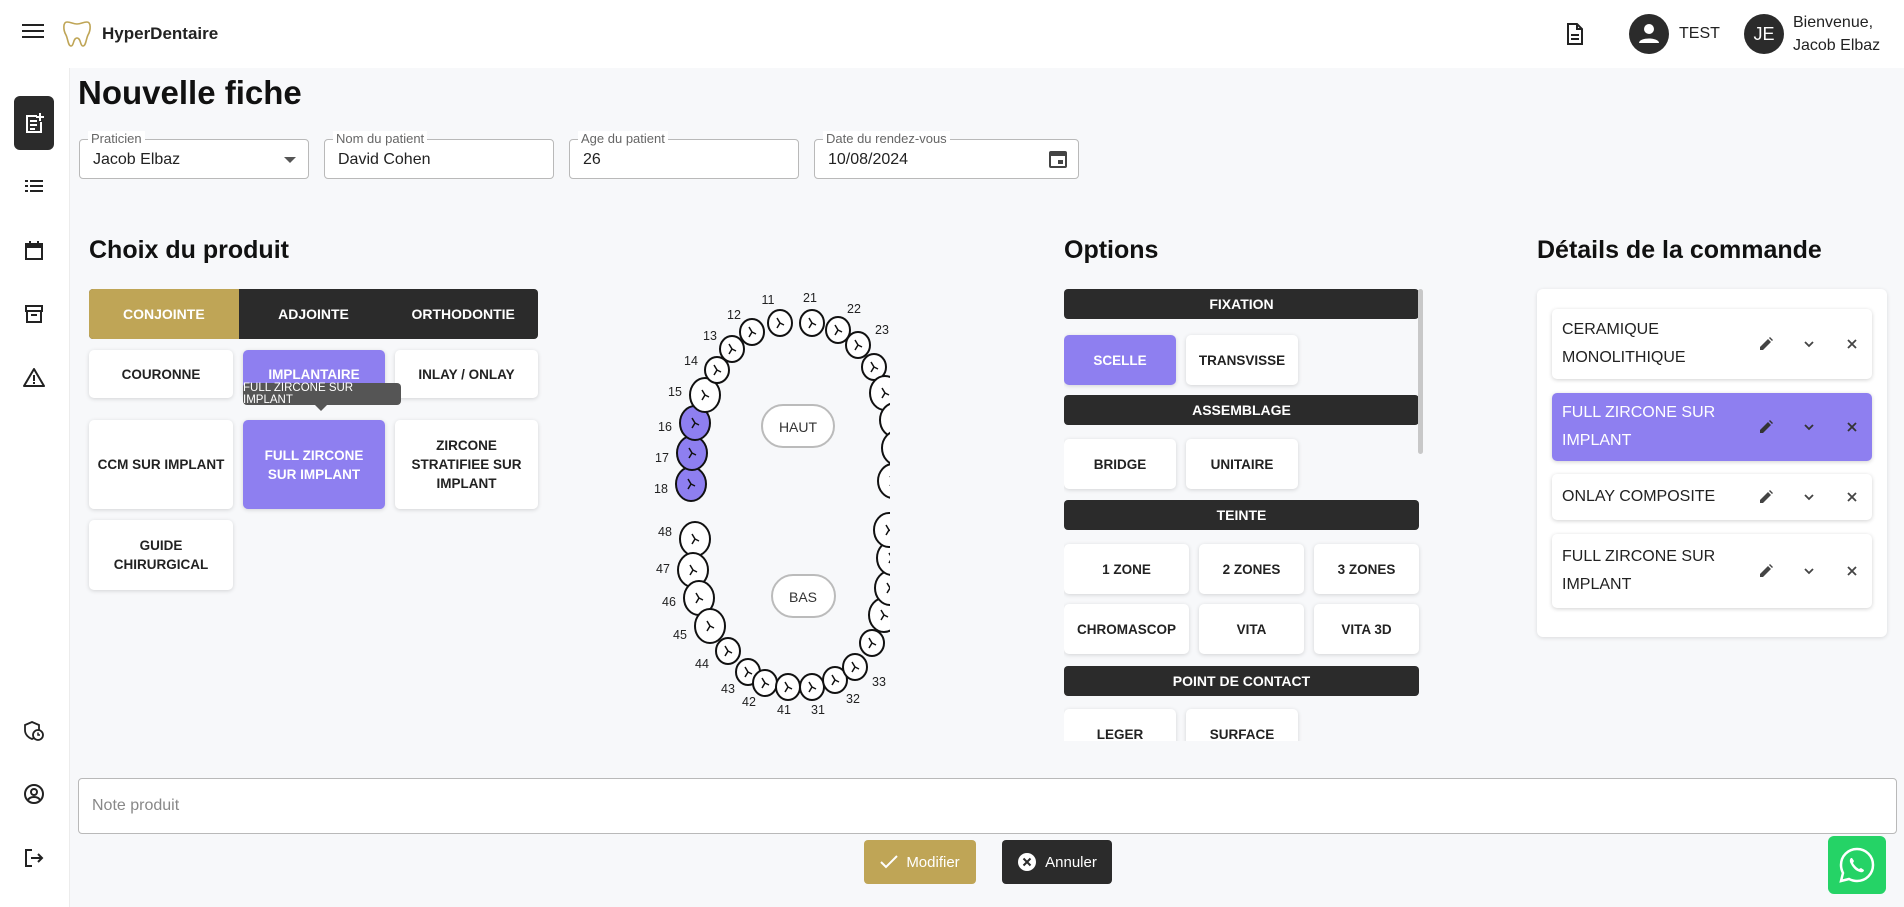  What do you see at coordinates (749, 702) in the screenshot?
I see `tooth-number: 42` at bounding box center [749, 702].